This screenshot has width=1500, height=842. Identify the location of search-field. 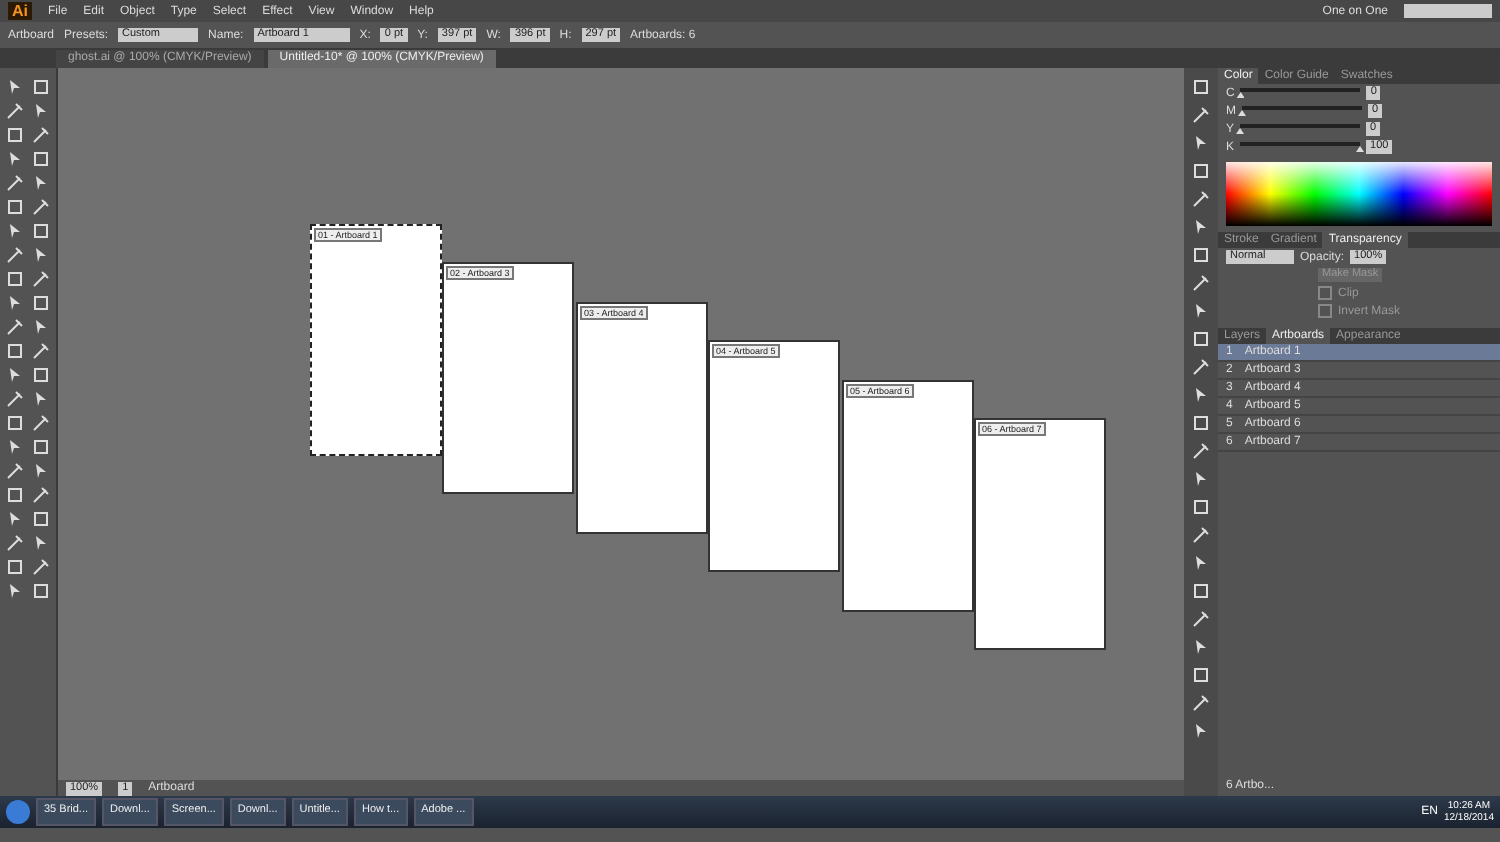
(1448, 11).